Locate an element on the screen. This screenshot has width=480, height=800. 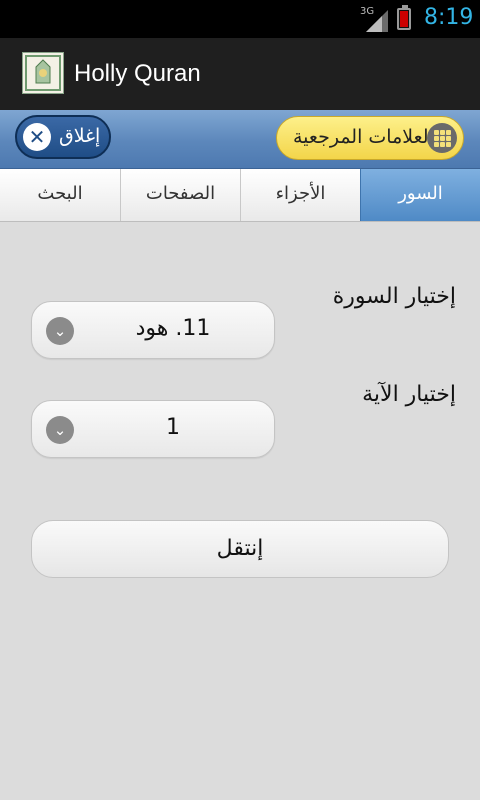
surah-selected-value: 11. هود is located at coordinates (173, 328).